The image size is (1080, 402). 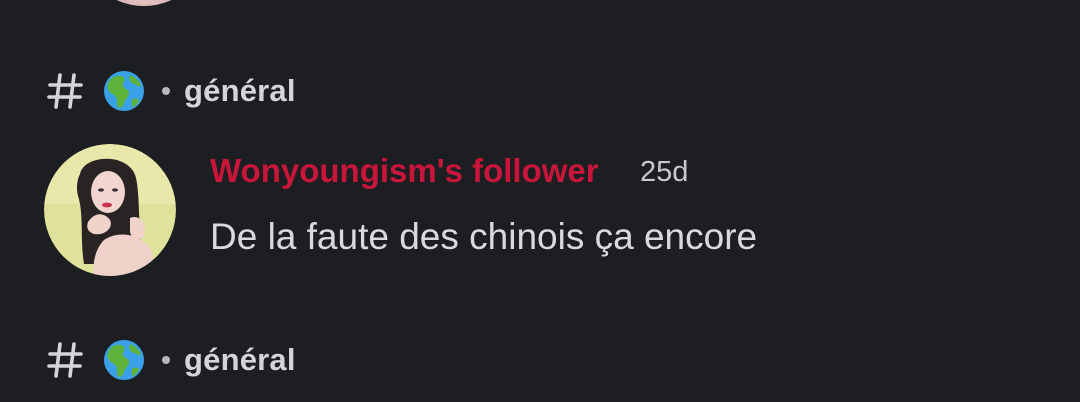 What do you see at coordinates (110, 210) in the screenshot?
I see `user-avatar` at bounding box center [110, 210].